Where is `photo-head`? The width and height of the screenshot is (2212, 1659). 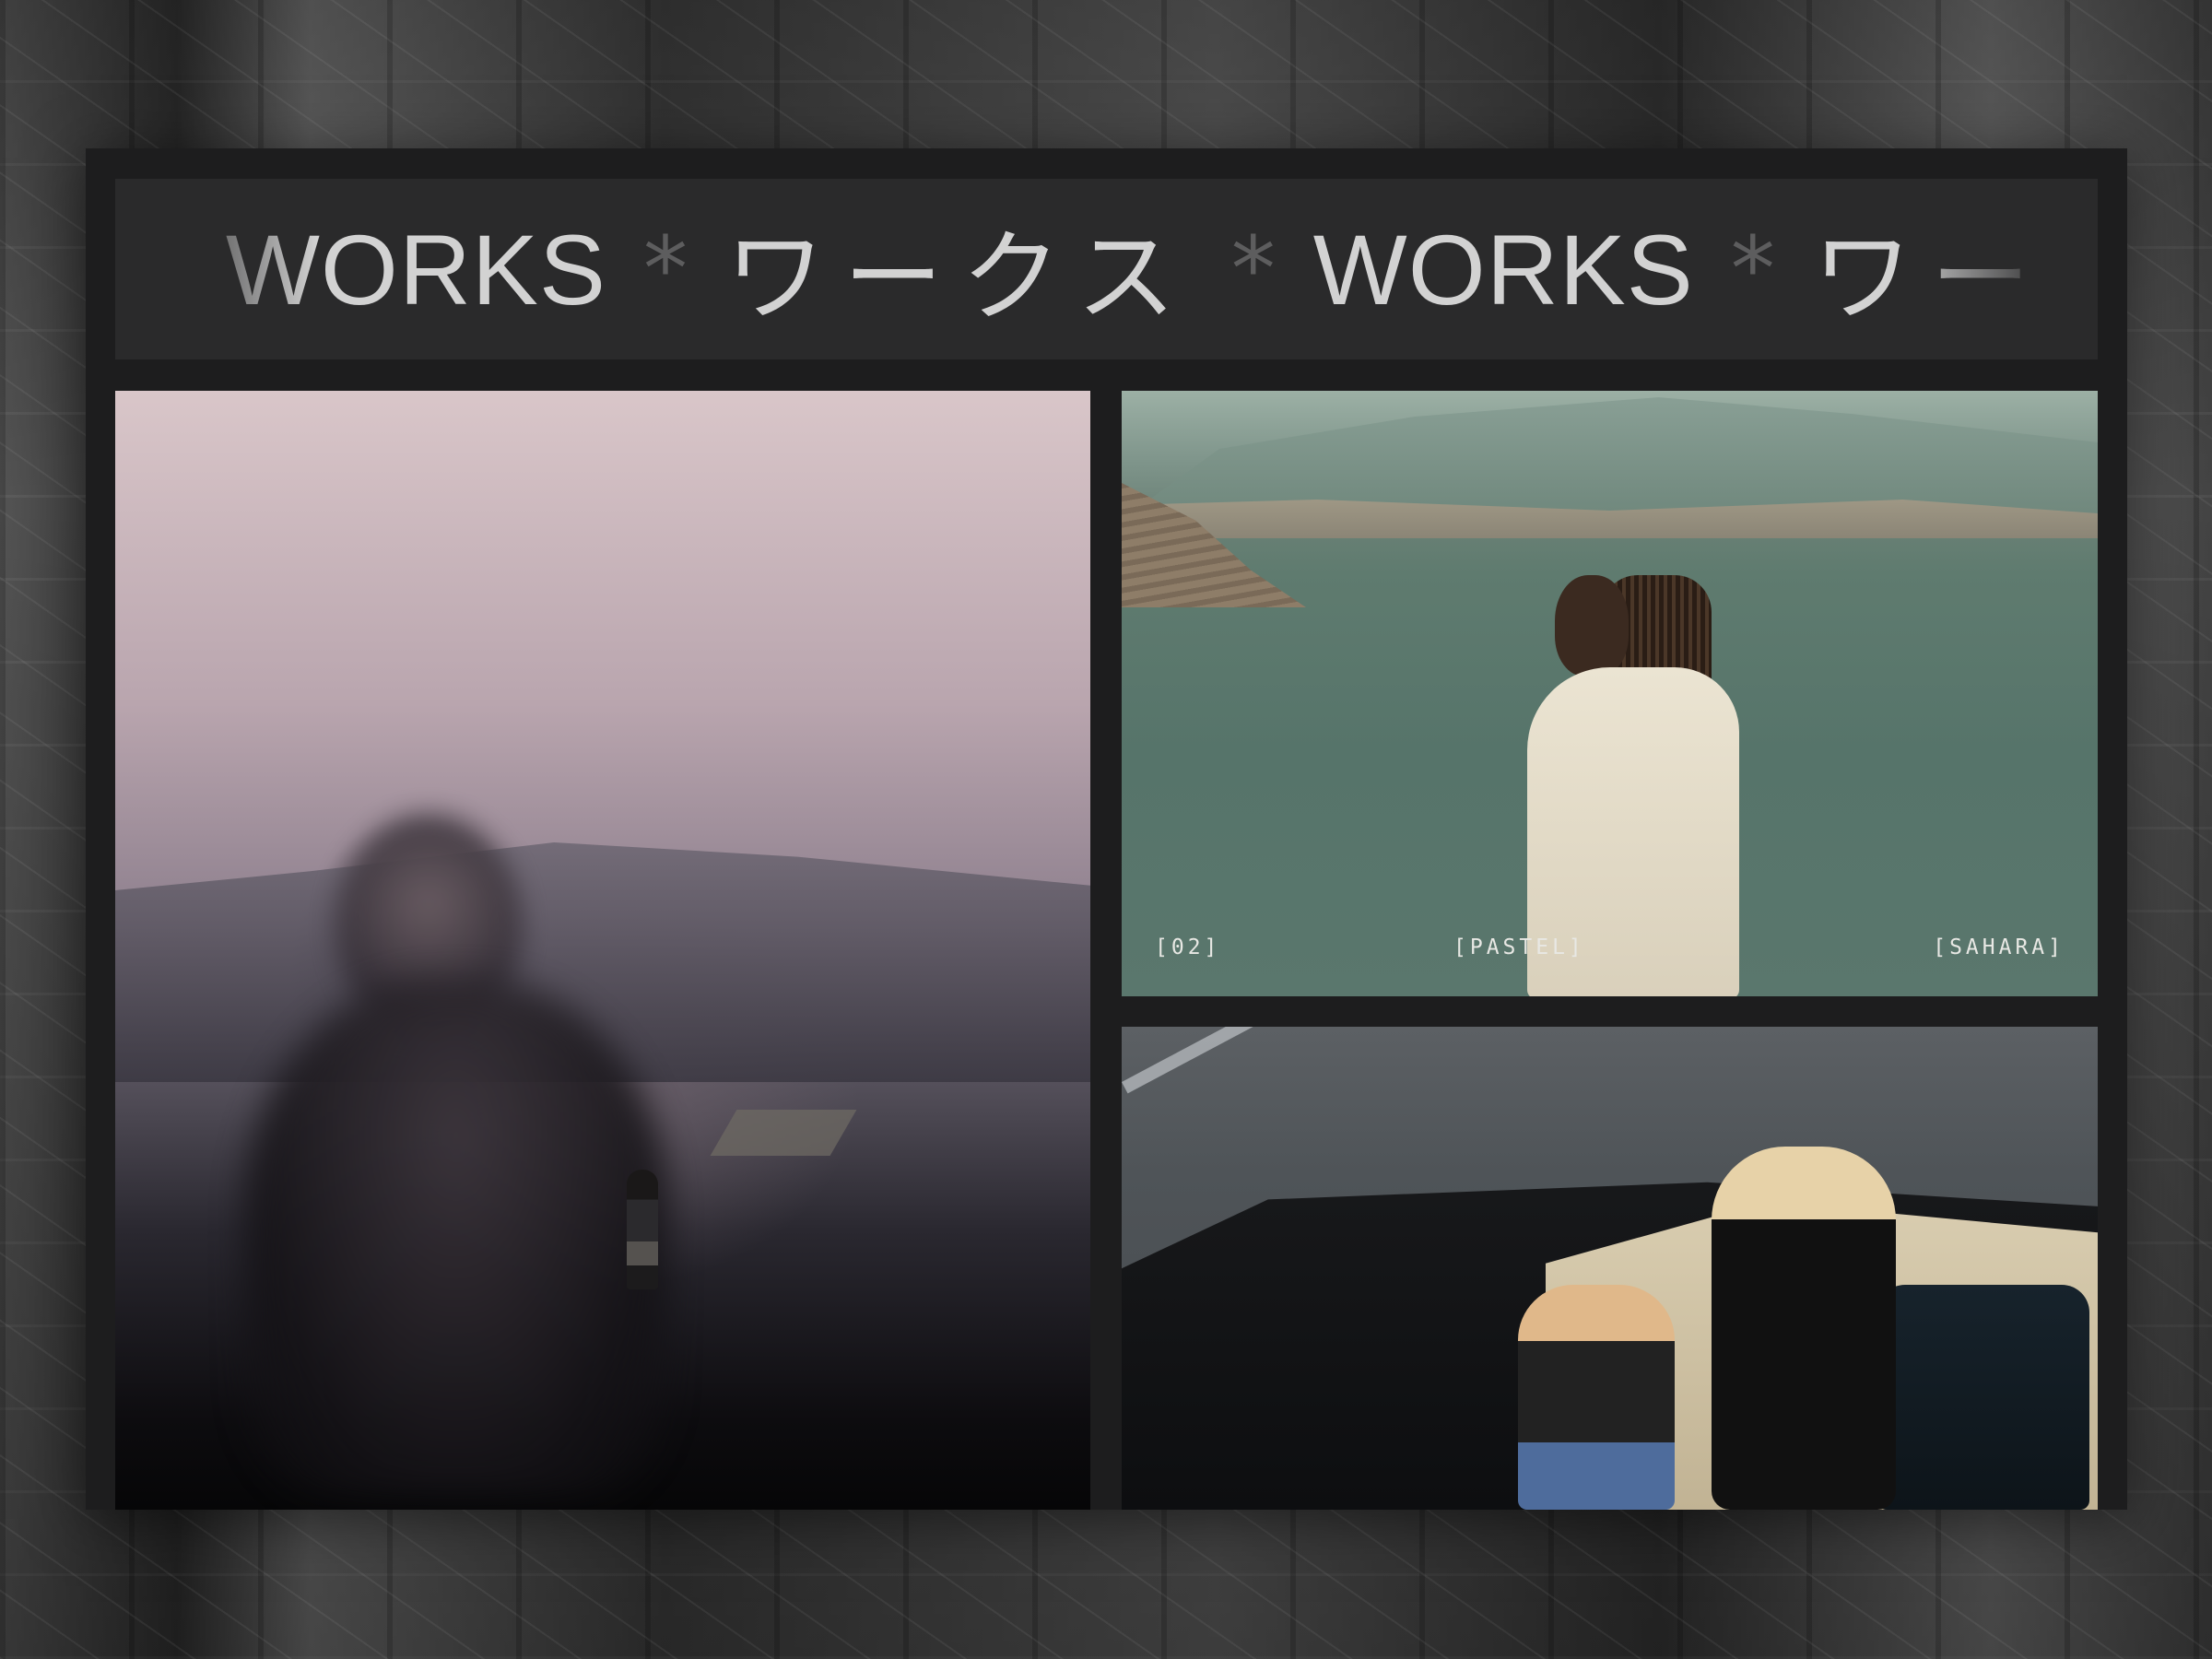 photo-head is located at coordinates (1592, 626).